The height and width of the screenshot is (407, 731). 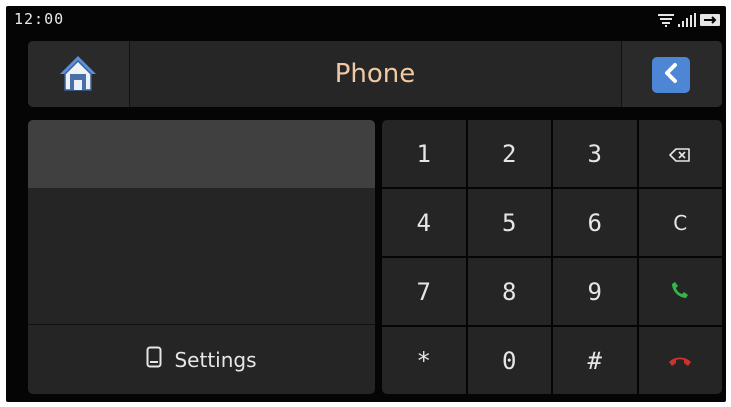 I want to click on key-9: 9, so click(x=595, y=291).